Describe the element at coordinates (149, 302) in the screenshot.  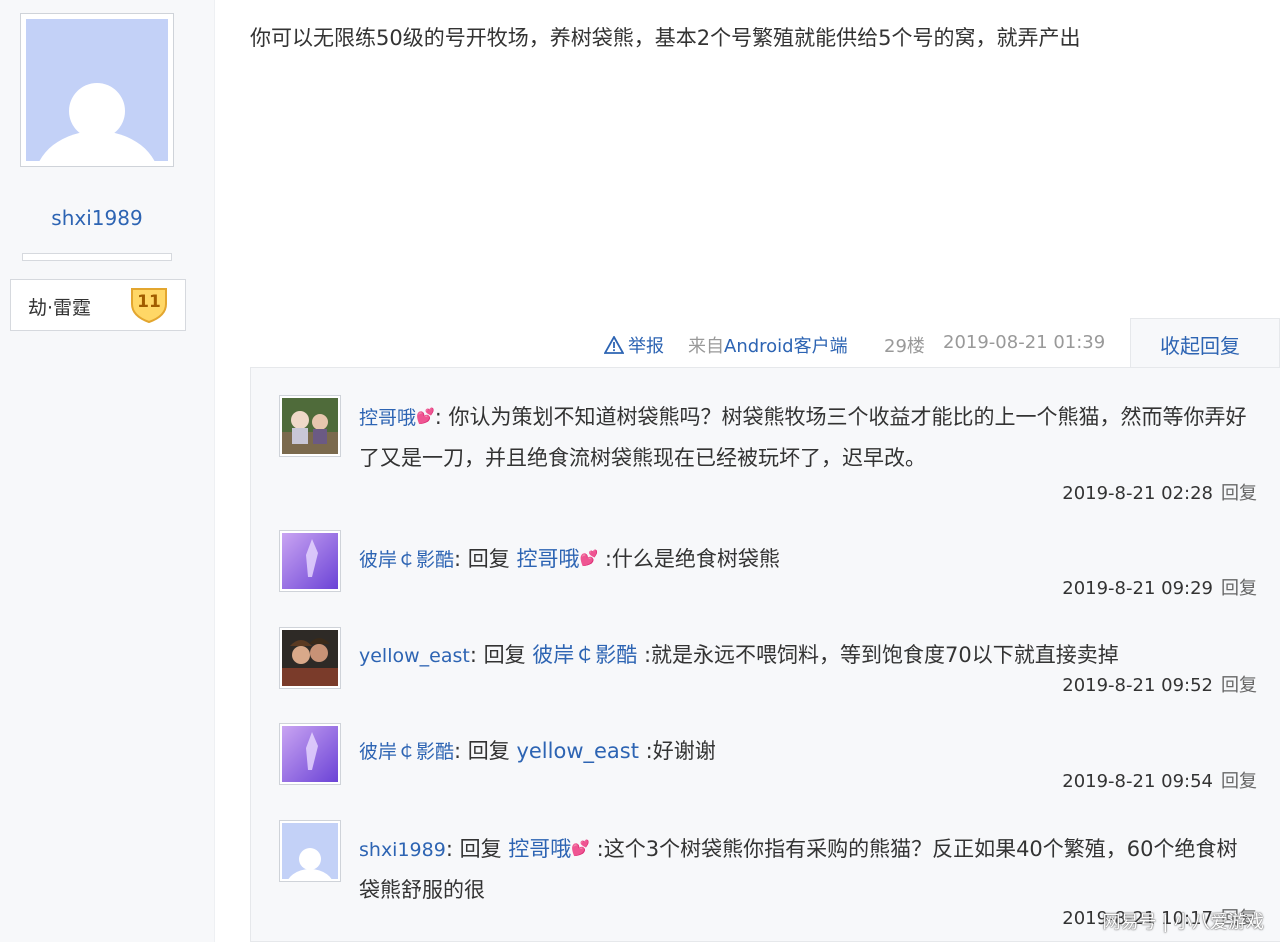
I see `badge-level-number: 11` at that location.